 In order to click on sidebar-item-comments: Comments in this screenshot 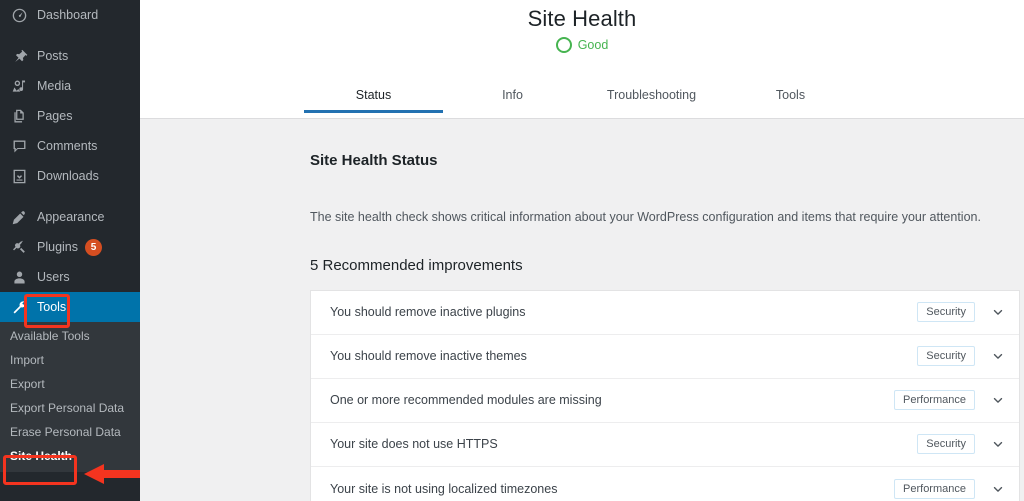, I will do `click(70, 146)`.